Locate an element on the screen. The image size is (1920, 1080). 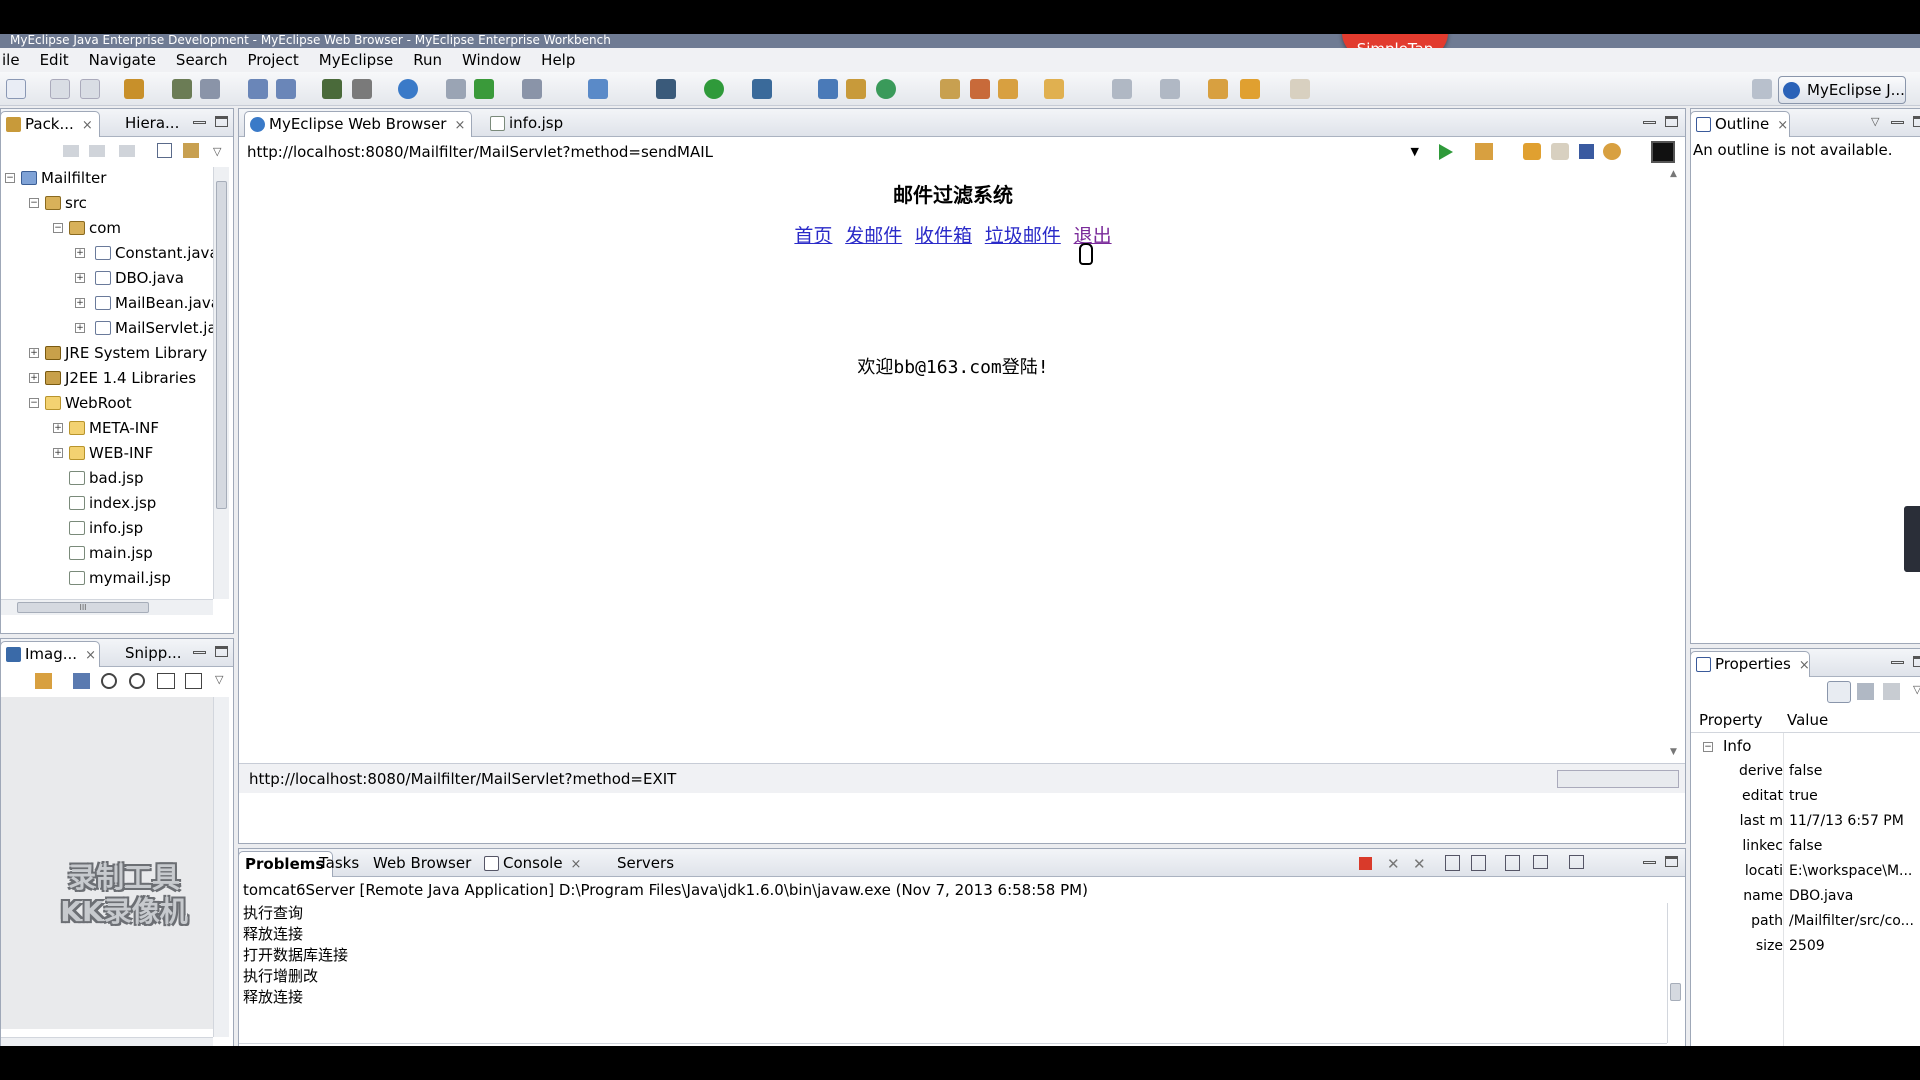
console-hscrollbar is located at coordinates (953, 1044).